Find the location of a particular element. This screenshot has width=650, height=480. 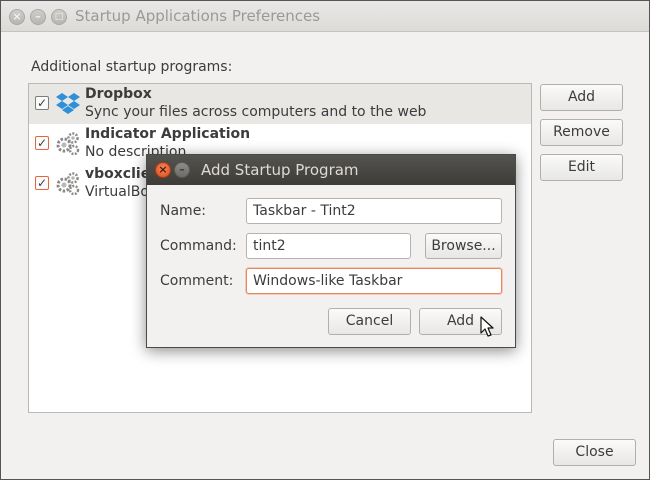

dropbox-icon is located at coordinates (68, 103).